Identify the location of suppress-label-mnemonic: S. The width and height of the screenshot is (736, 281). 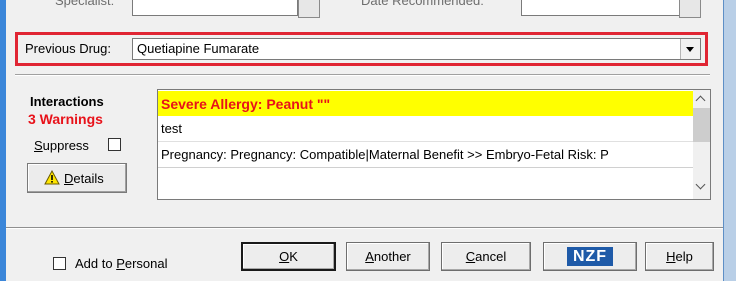
(38, 145).